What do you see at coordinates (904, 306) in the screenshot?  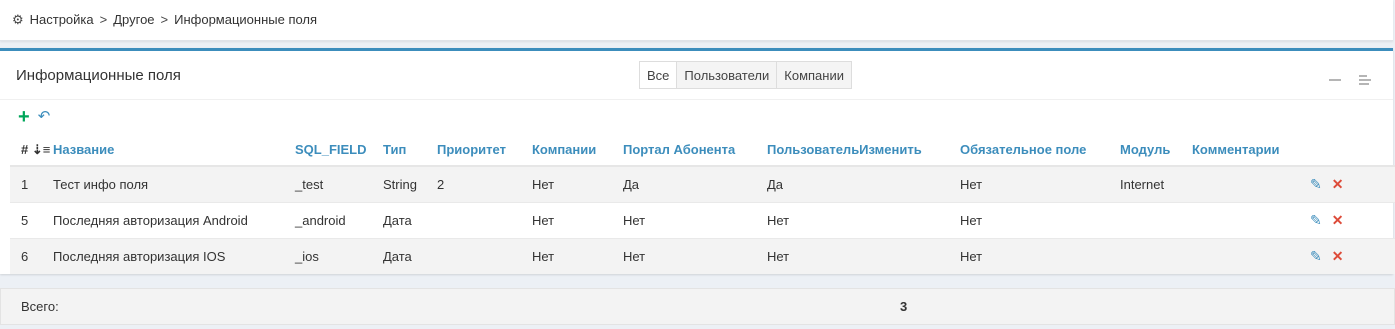 I see `total-value: 3` at bounding box center [904, 306].